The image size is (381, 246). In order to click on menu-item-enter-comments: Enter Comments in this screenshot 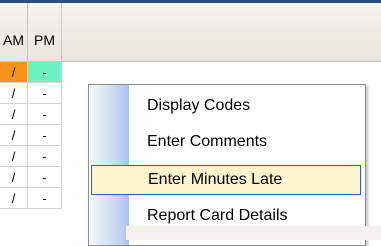, I will do `click(227, 142)`.